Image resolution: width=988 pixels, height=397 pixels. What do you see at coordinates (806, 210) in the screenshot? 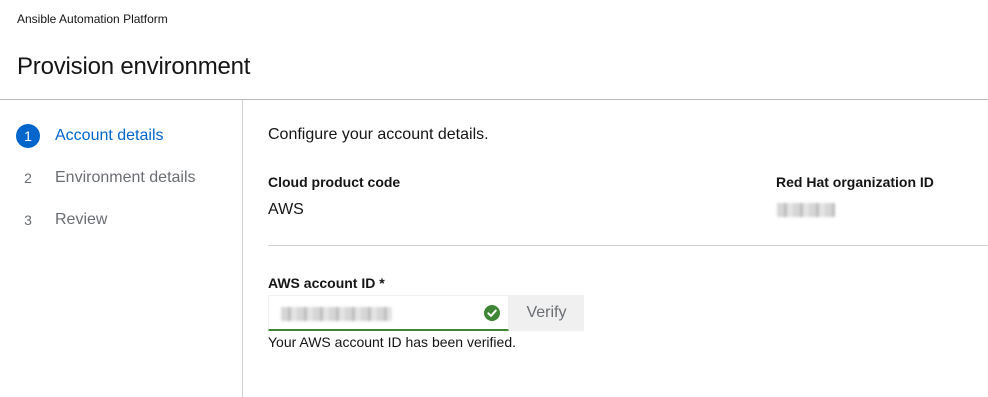
I see `org-id-value-redacted` at bounding box center [806, 210].